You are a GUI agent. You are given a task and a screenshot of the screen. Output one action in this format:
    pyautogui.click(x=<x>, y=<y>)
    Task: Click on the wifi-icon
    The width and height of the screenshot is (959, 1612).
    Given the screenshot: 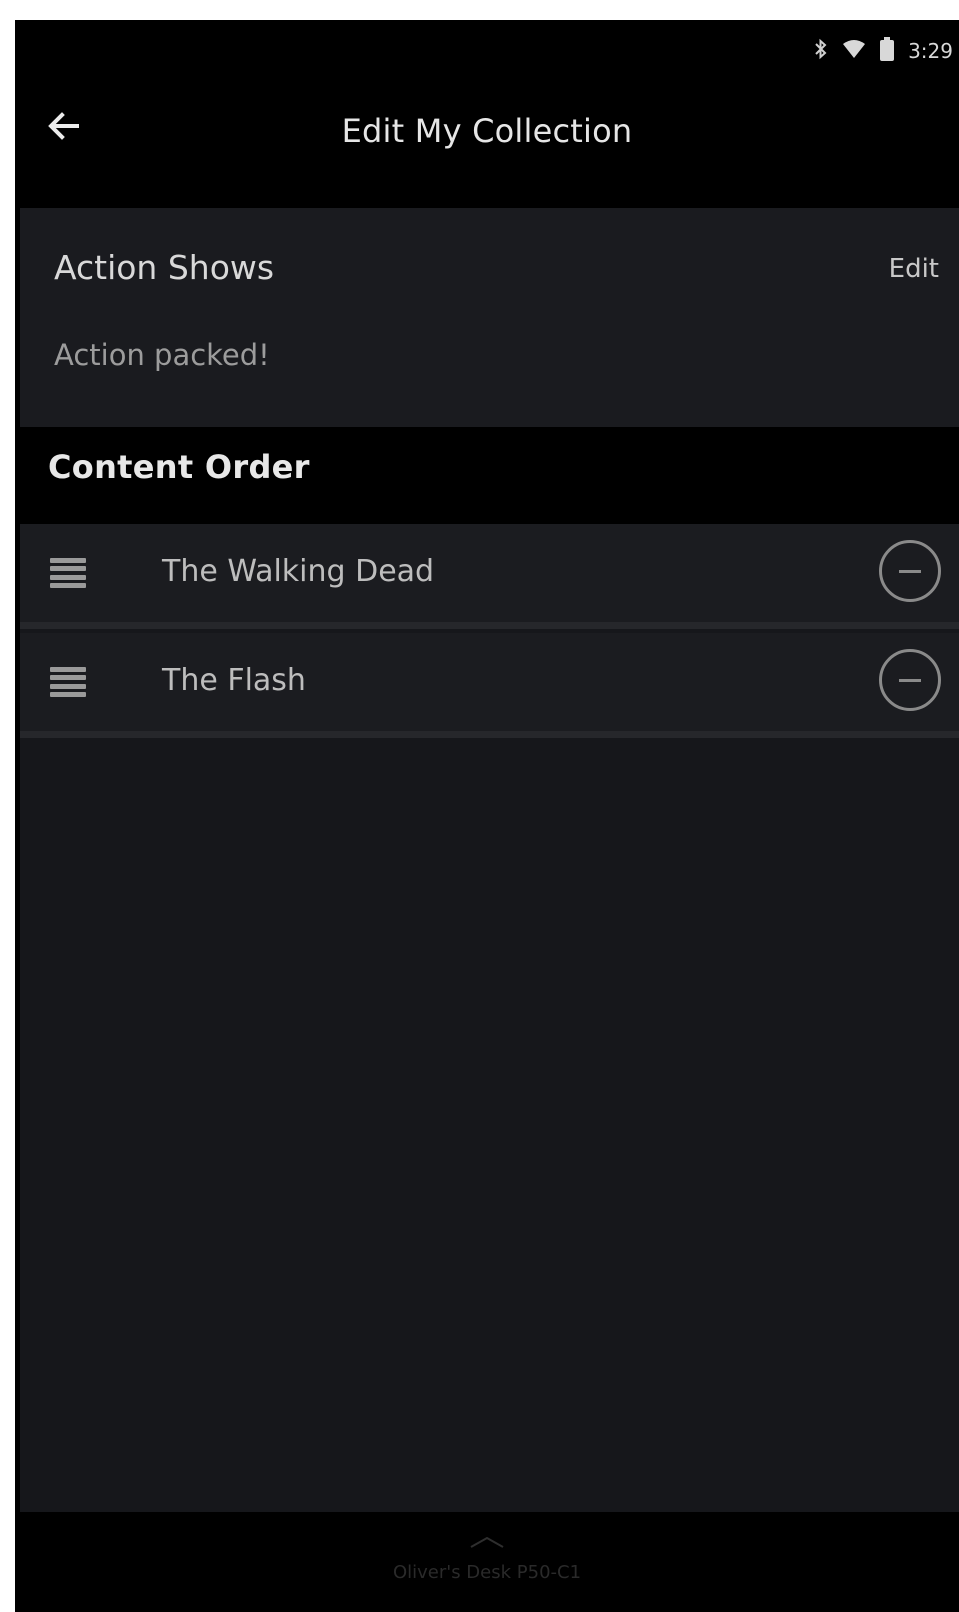 What is the action you would take?
    pyautogui.click(x=854, y=51)
    